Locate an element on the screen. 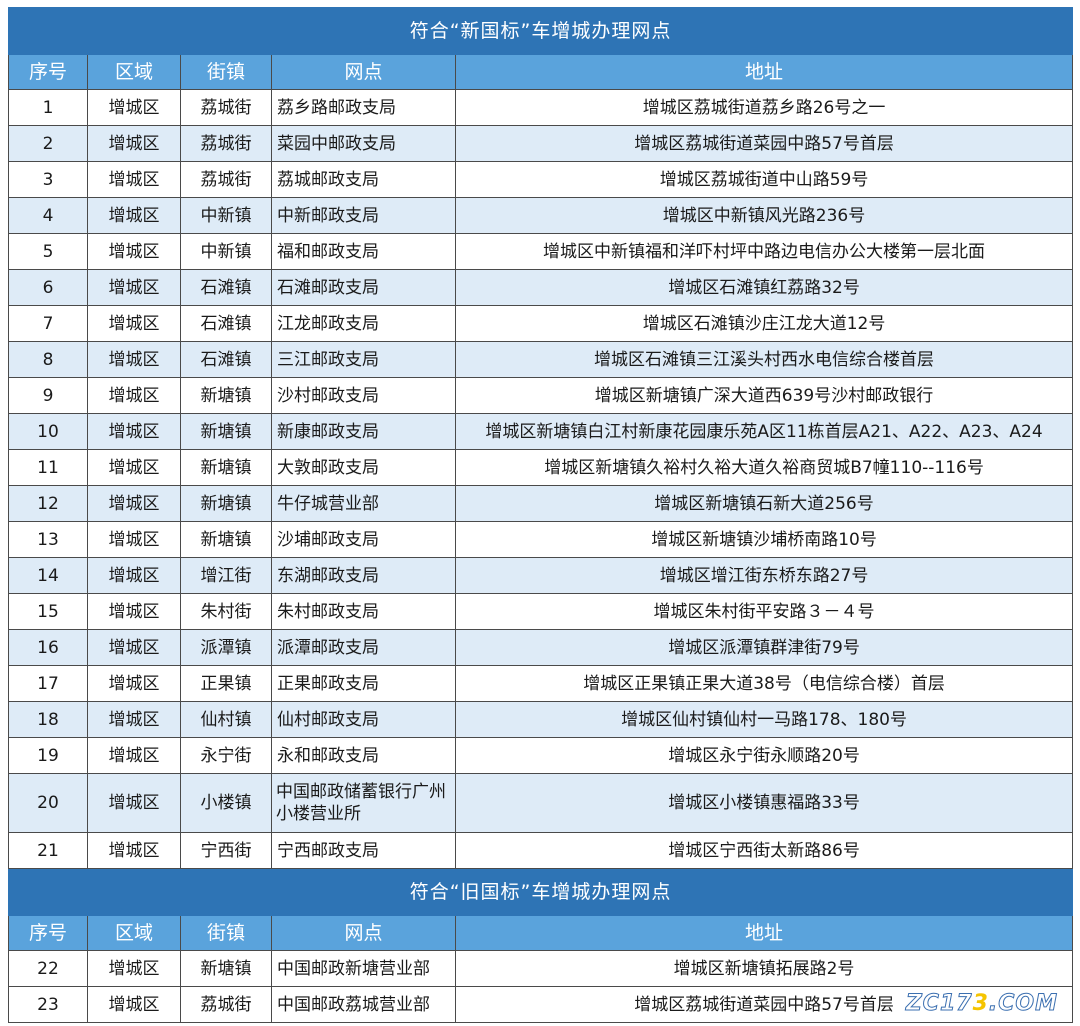 This screenshot has width=1080, height=1026. cell-outlet: 朱村邮政支局 is located at coordinates (363, 611).